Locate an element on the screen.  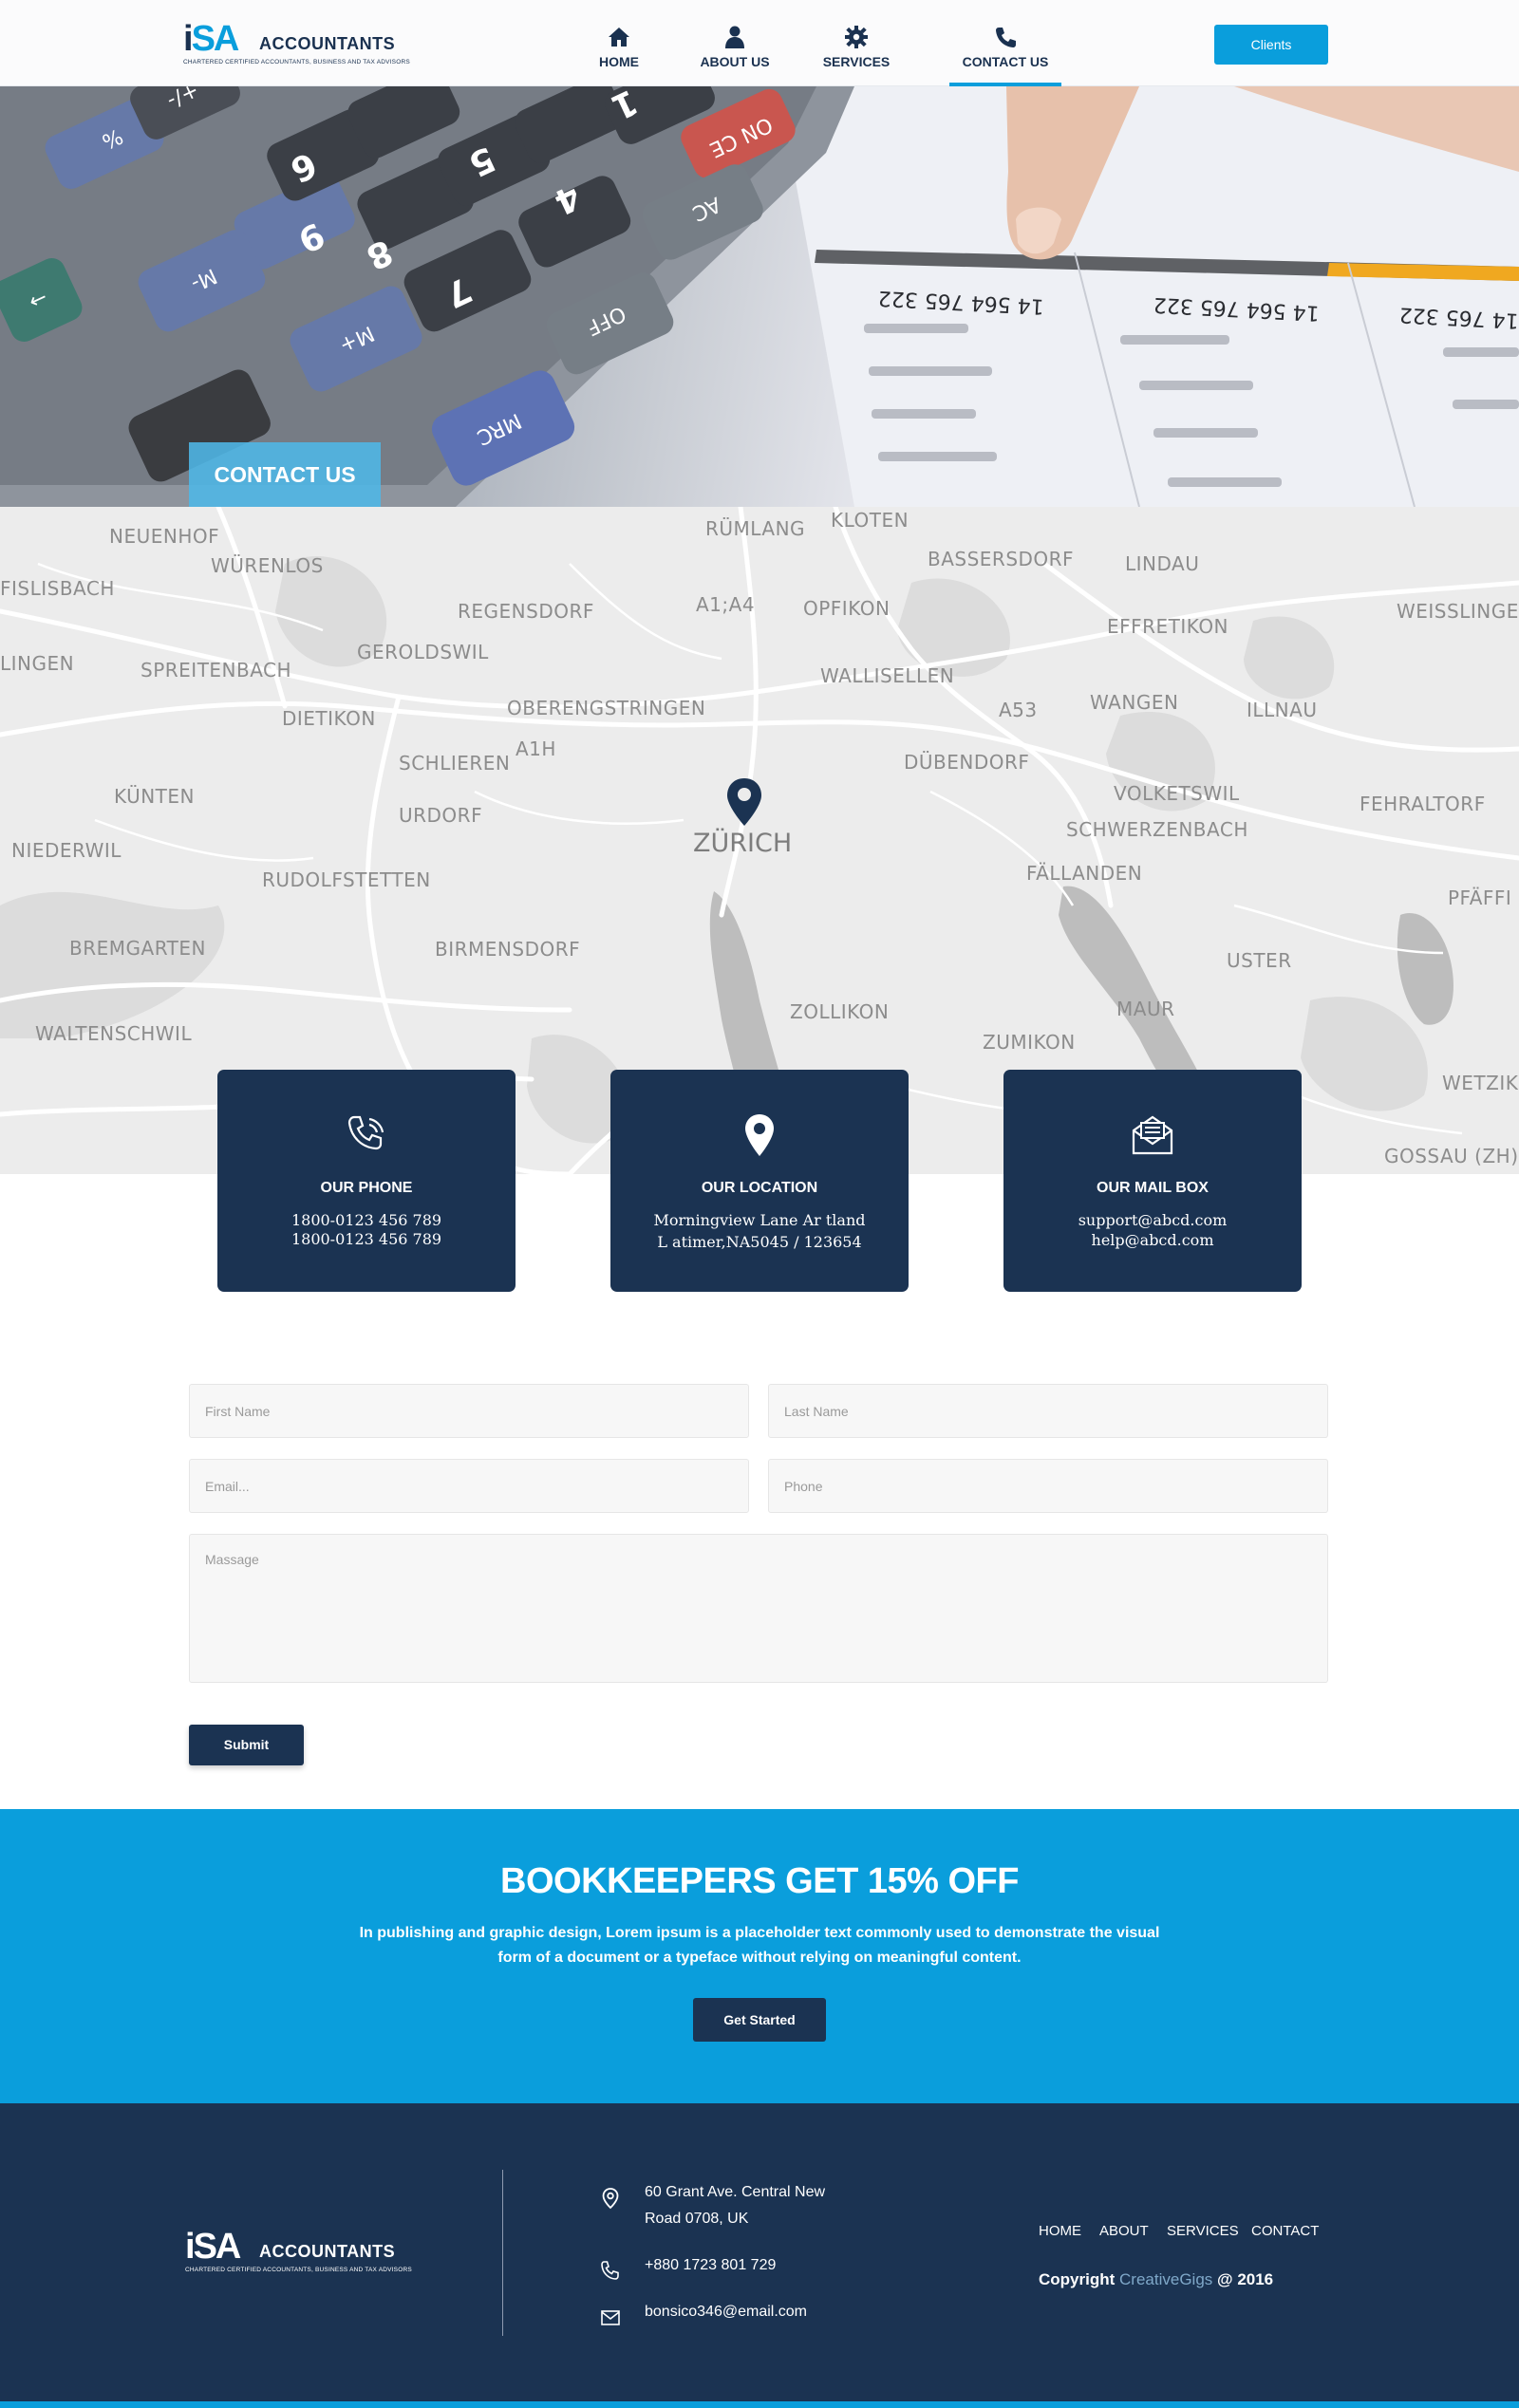
map-place-label: SCHWERZENBACH is located at coordinates (1157, 829).